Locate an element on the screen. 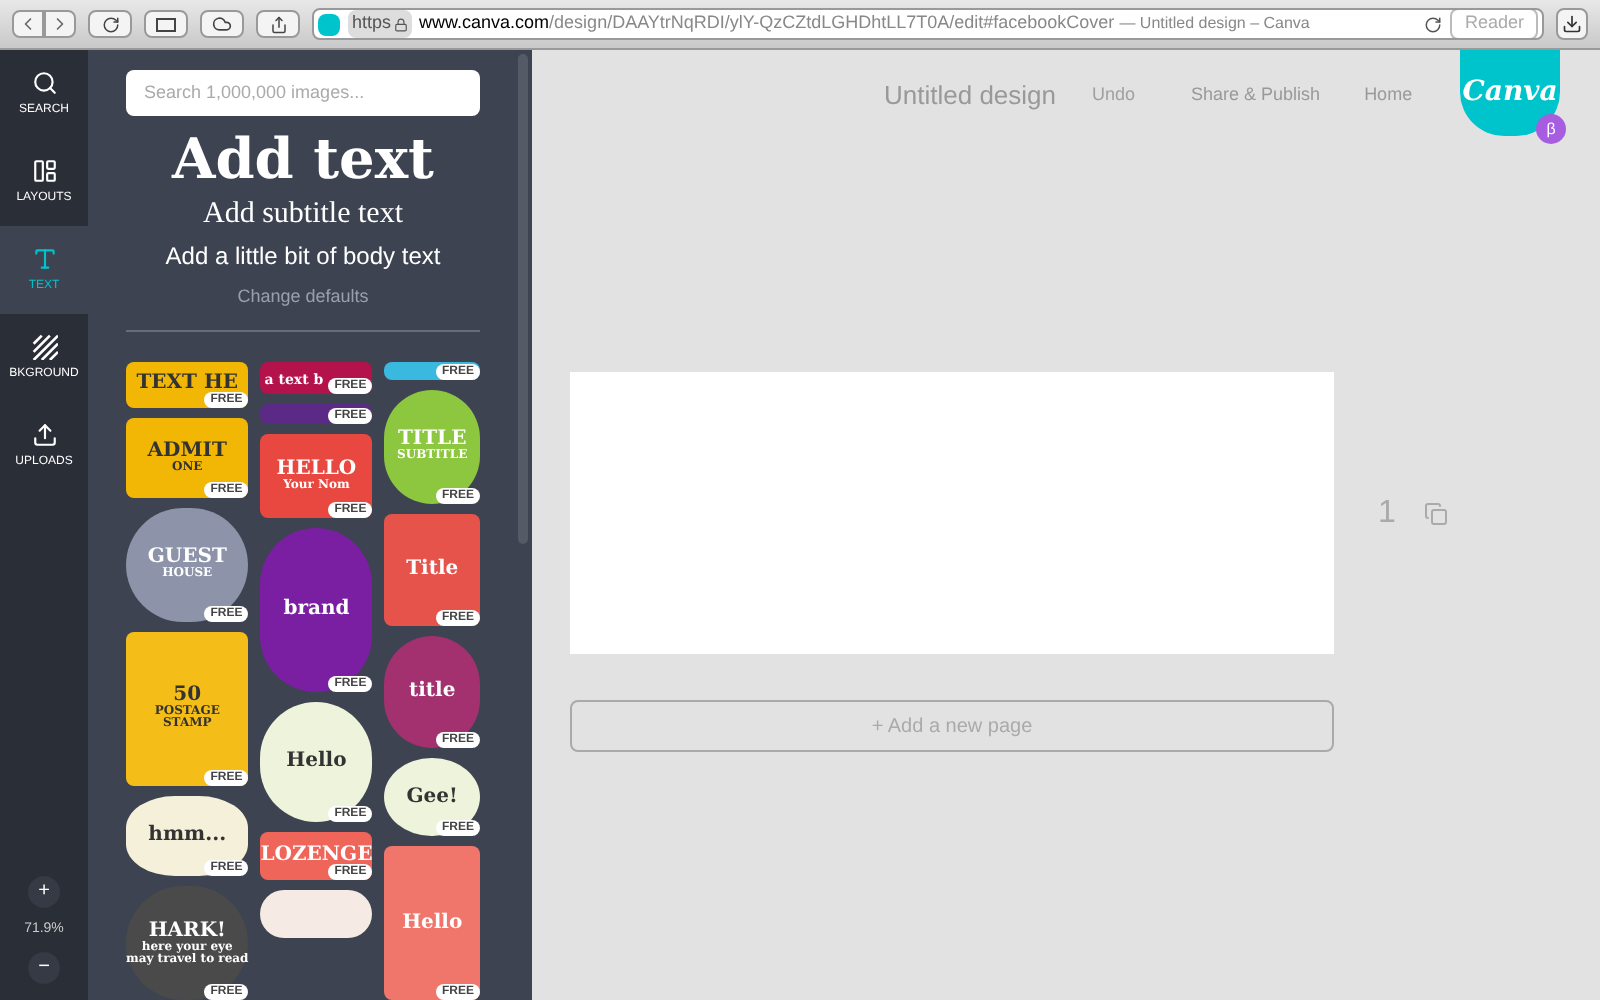 The height and width of the screenshot is (1000, 1600). sticker-text: LOZENGE is located at coordinates (316, 856).